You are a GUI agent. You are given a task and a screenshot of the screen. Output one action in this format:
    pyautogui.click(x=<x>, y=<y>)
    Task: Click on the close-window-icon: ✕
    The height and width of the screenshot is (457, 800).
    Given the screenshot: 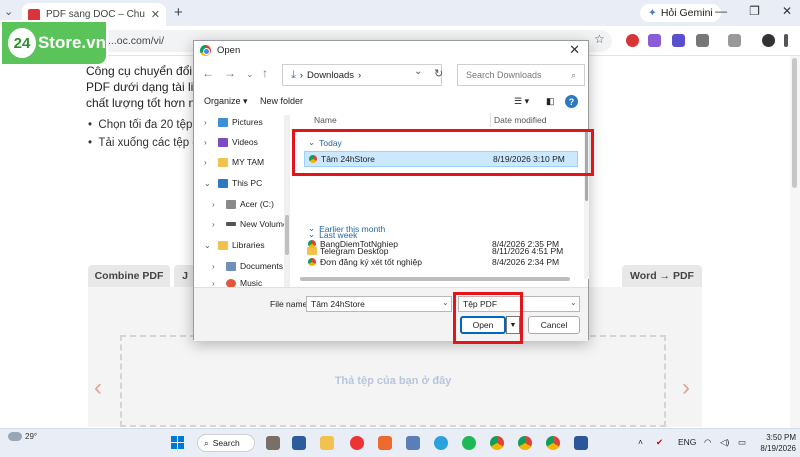 What is the action you would take?
    pyautogui.click(x=787, y=11)
    